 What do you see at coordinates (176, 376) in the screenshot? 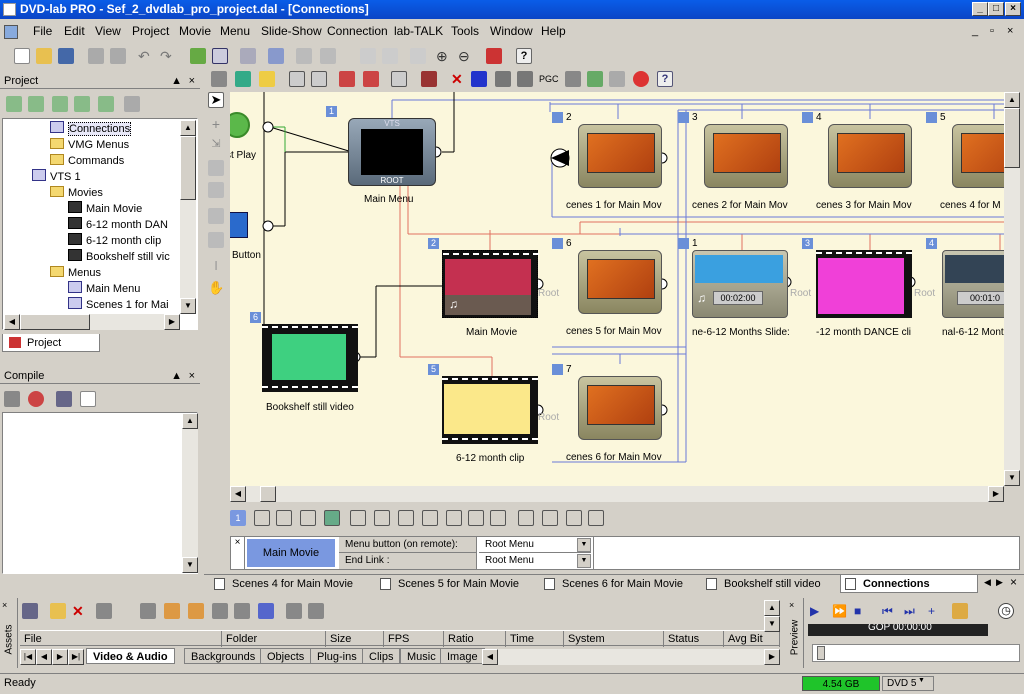
I see `compile-collapse-icon: ▲` at bounding box center [176, 376].